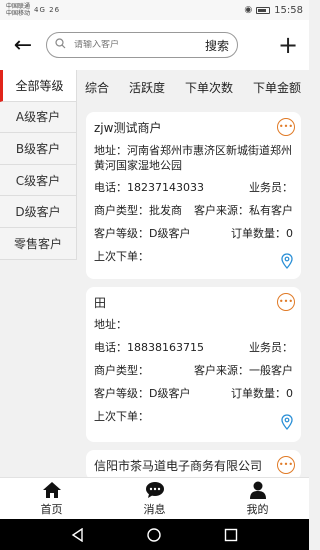 This screenshot has height=550, width=320. Describe the element at coordinates (288, 45) in the screenshot. I see `add-customer-button: +` at that location.